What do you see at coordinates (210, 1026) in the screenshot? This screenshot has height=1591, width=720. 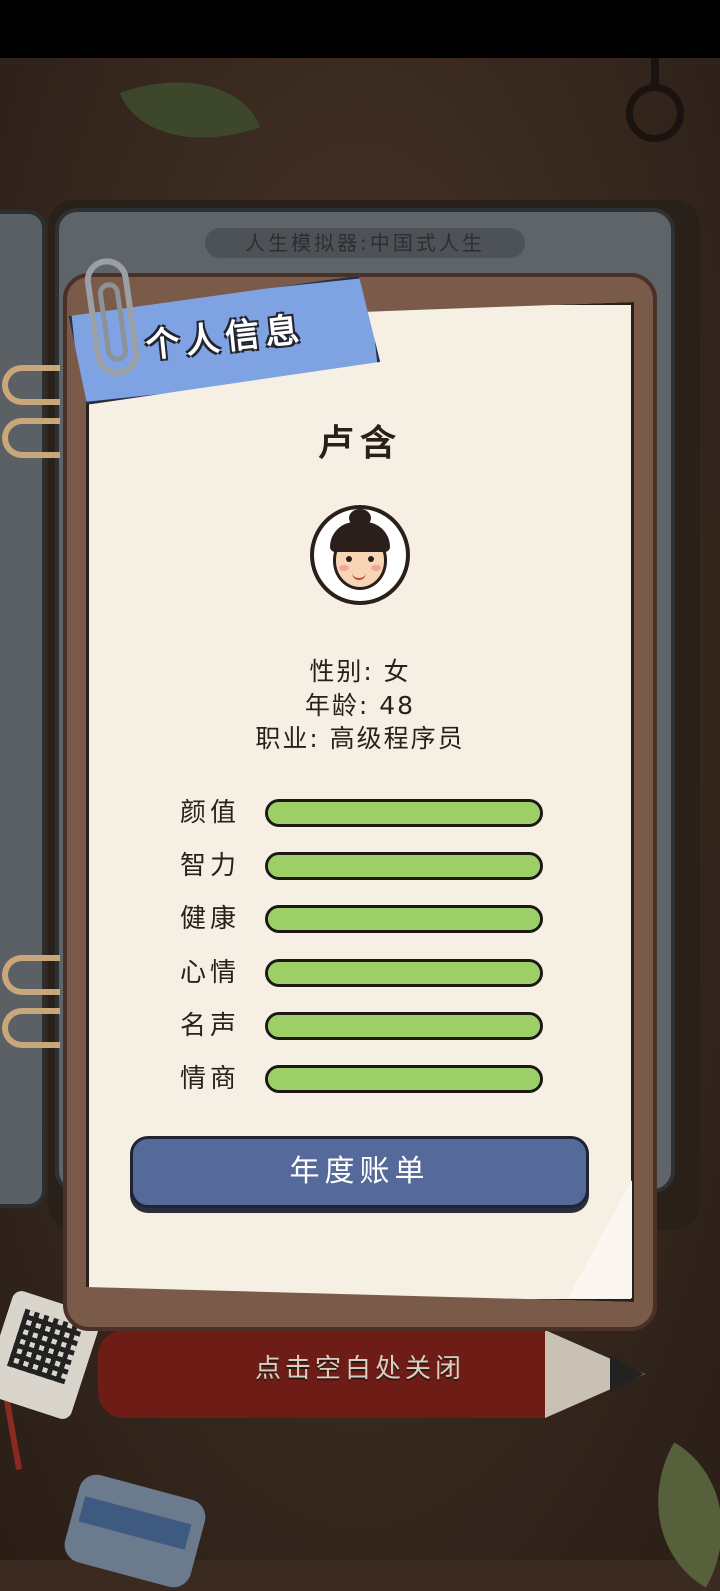 I see `stat-label: 名声` at bounding box center [210, 1026].